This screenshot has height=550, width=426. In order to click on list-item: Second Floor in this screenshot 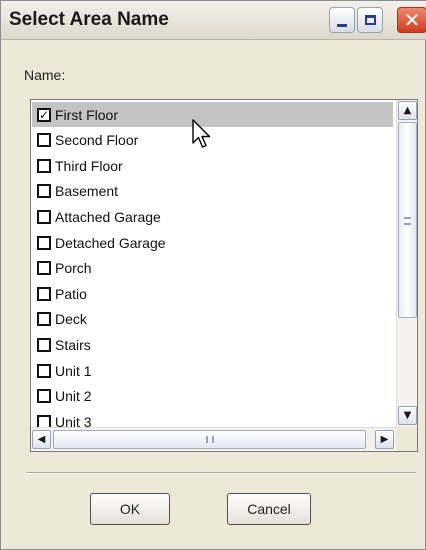, I will do `click(212, 140)`.